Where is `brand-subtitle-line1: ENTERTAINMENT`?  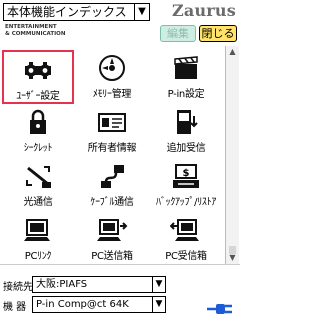
brand-subtitle-line1: ENTERTAINMENT is located at coordinates (31, 27).